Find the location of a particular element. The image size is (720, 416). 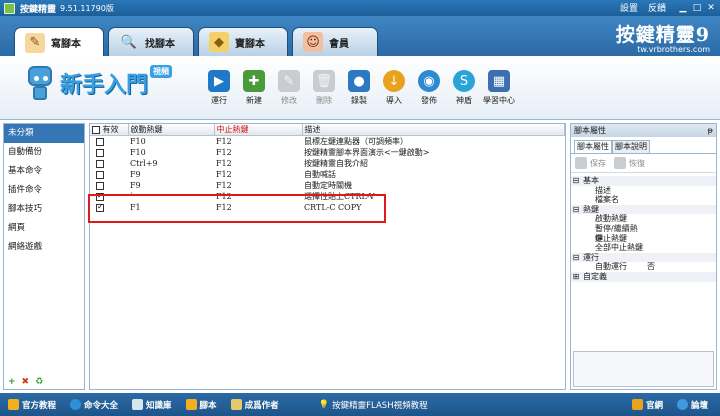

table-row: F10 F12 按鍵精靈腳本界面演示<一鍵啟動> is located at coordinates (327, 152).